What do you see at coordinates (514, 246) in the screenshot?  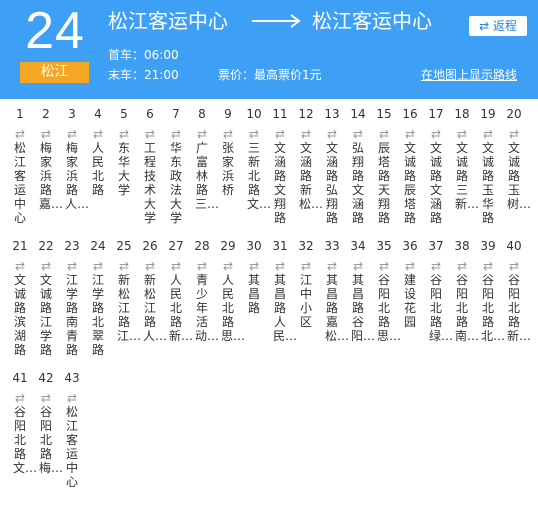 I see `stop-number: 40` at bounding box center [514, 246].